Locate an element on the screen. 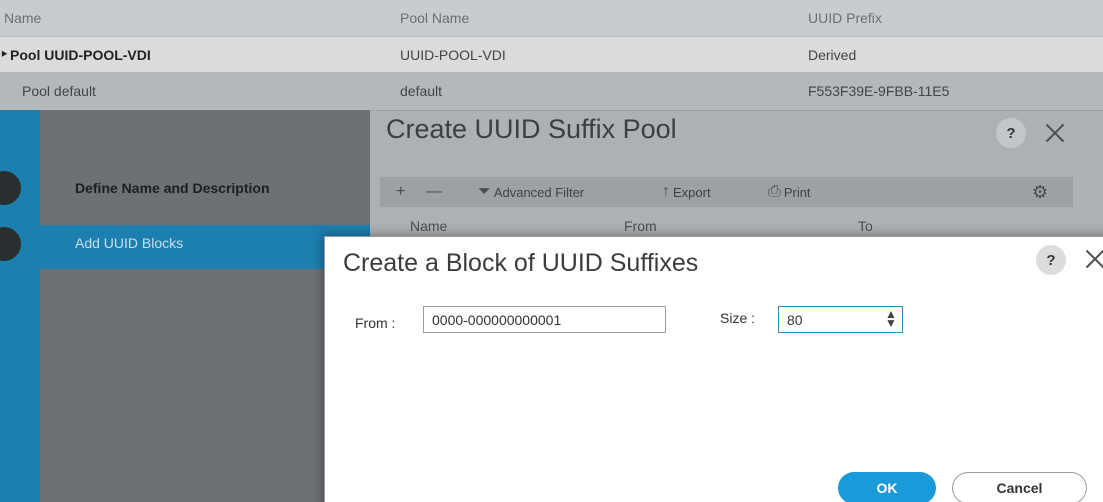  export-icon: ↑ is located at coordinates (666, 191).